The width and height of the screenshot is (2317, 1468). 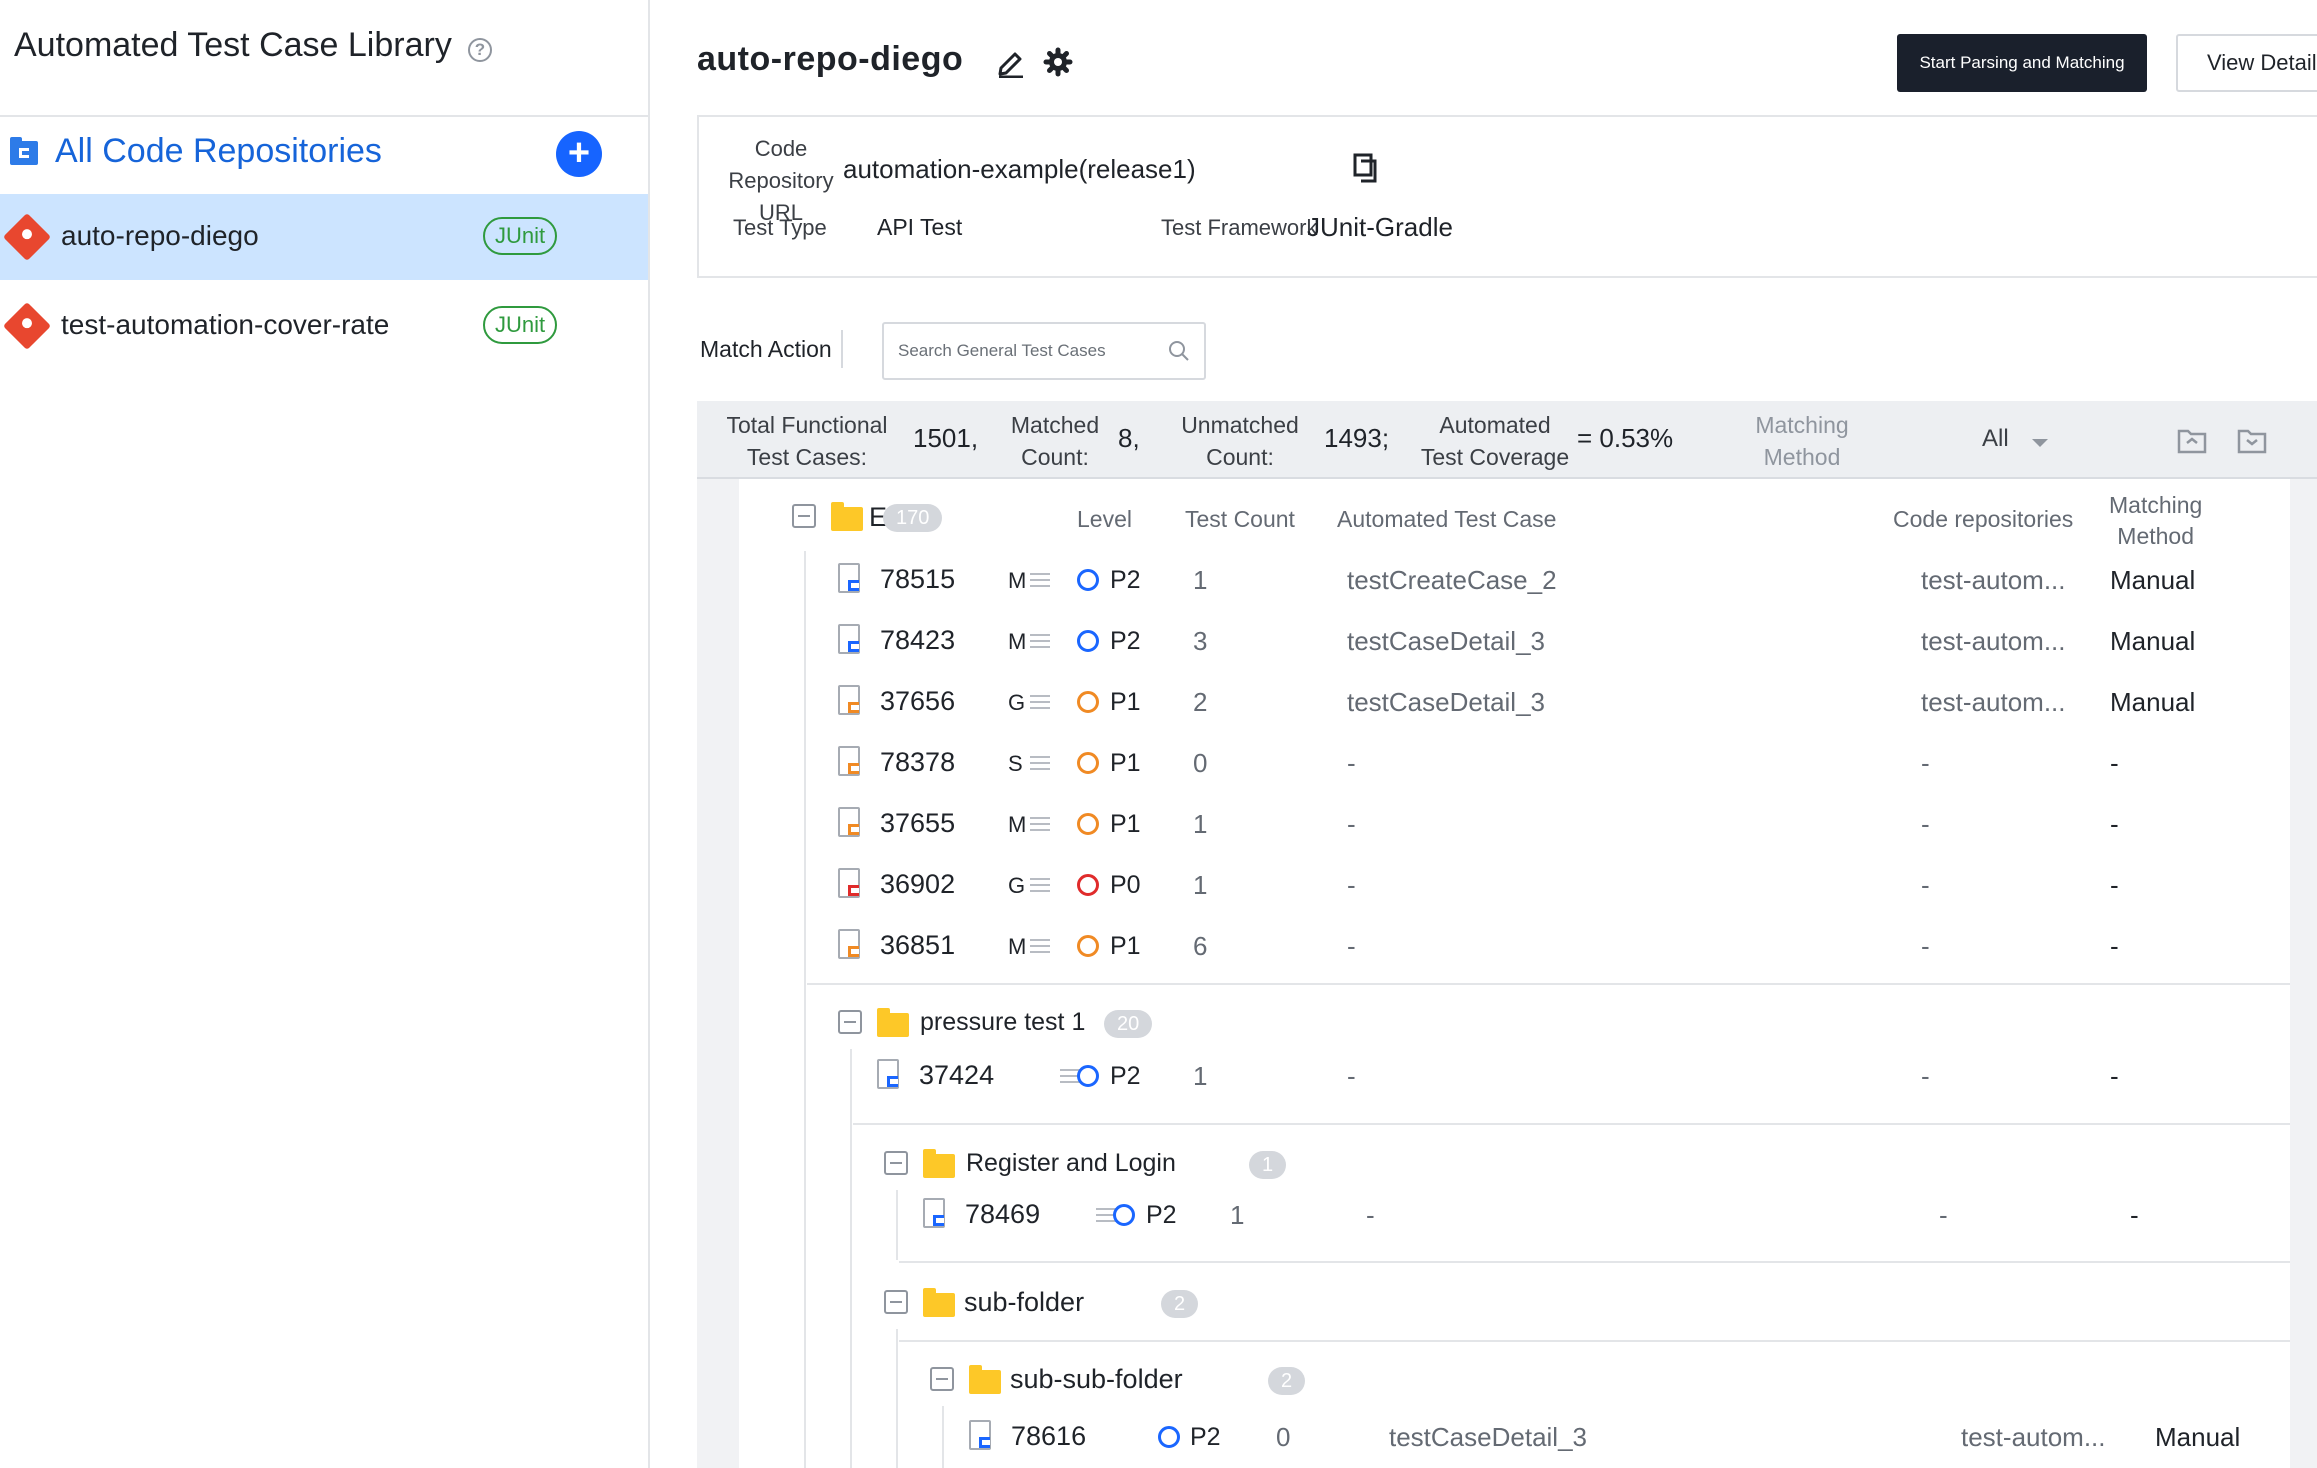 What do you see at coordinates (1507, 1074) in the screenshot?
I see `table-row: 37424 P2 1 - - -` at bounding box center [1507, 1074].